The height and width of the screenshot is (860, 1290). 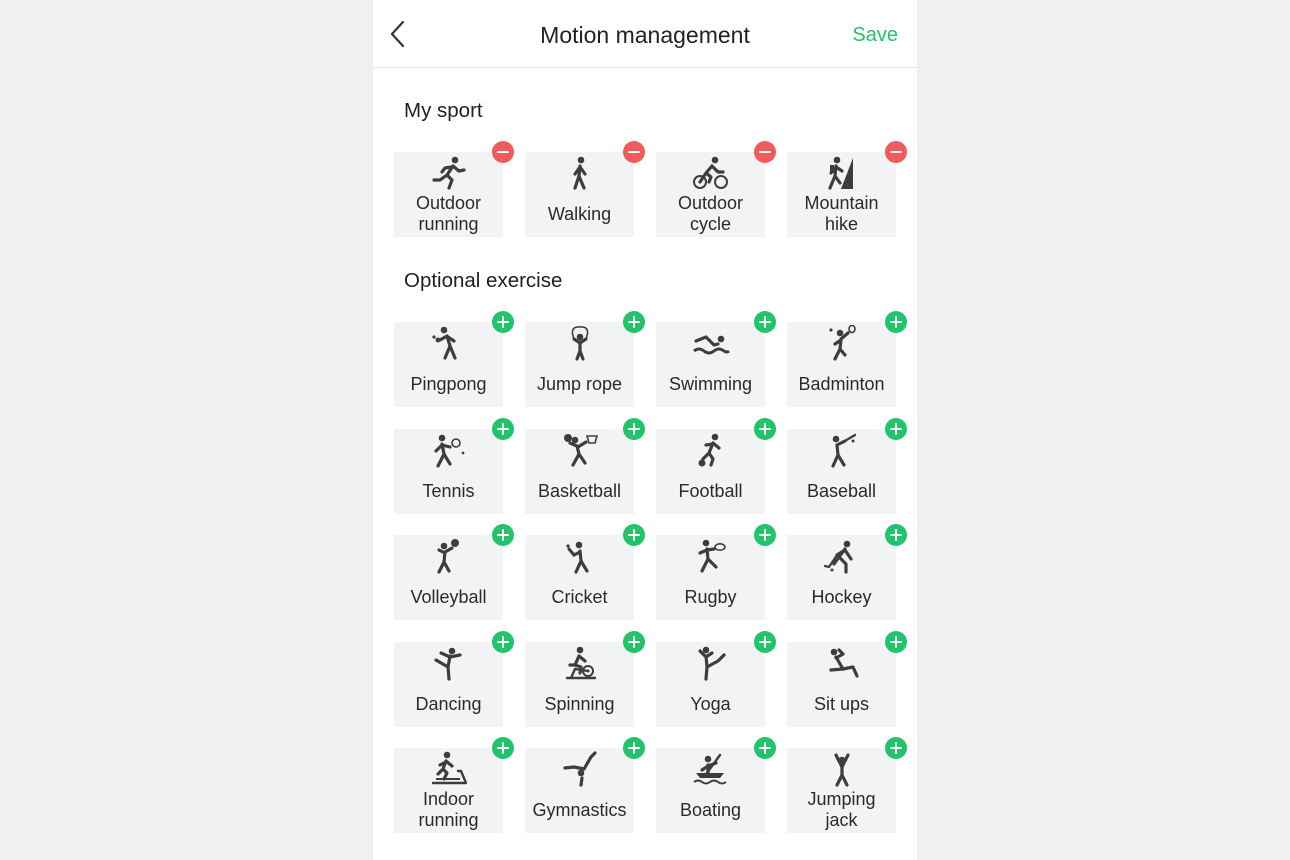 What do you see at coordinates (710, 224) in the screenshot?
I see `sport-tile-label-line: cycle` at bounding box center [710, 224].